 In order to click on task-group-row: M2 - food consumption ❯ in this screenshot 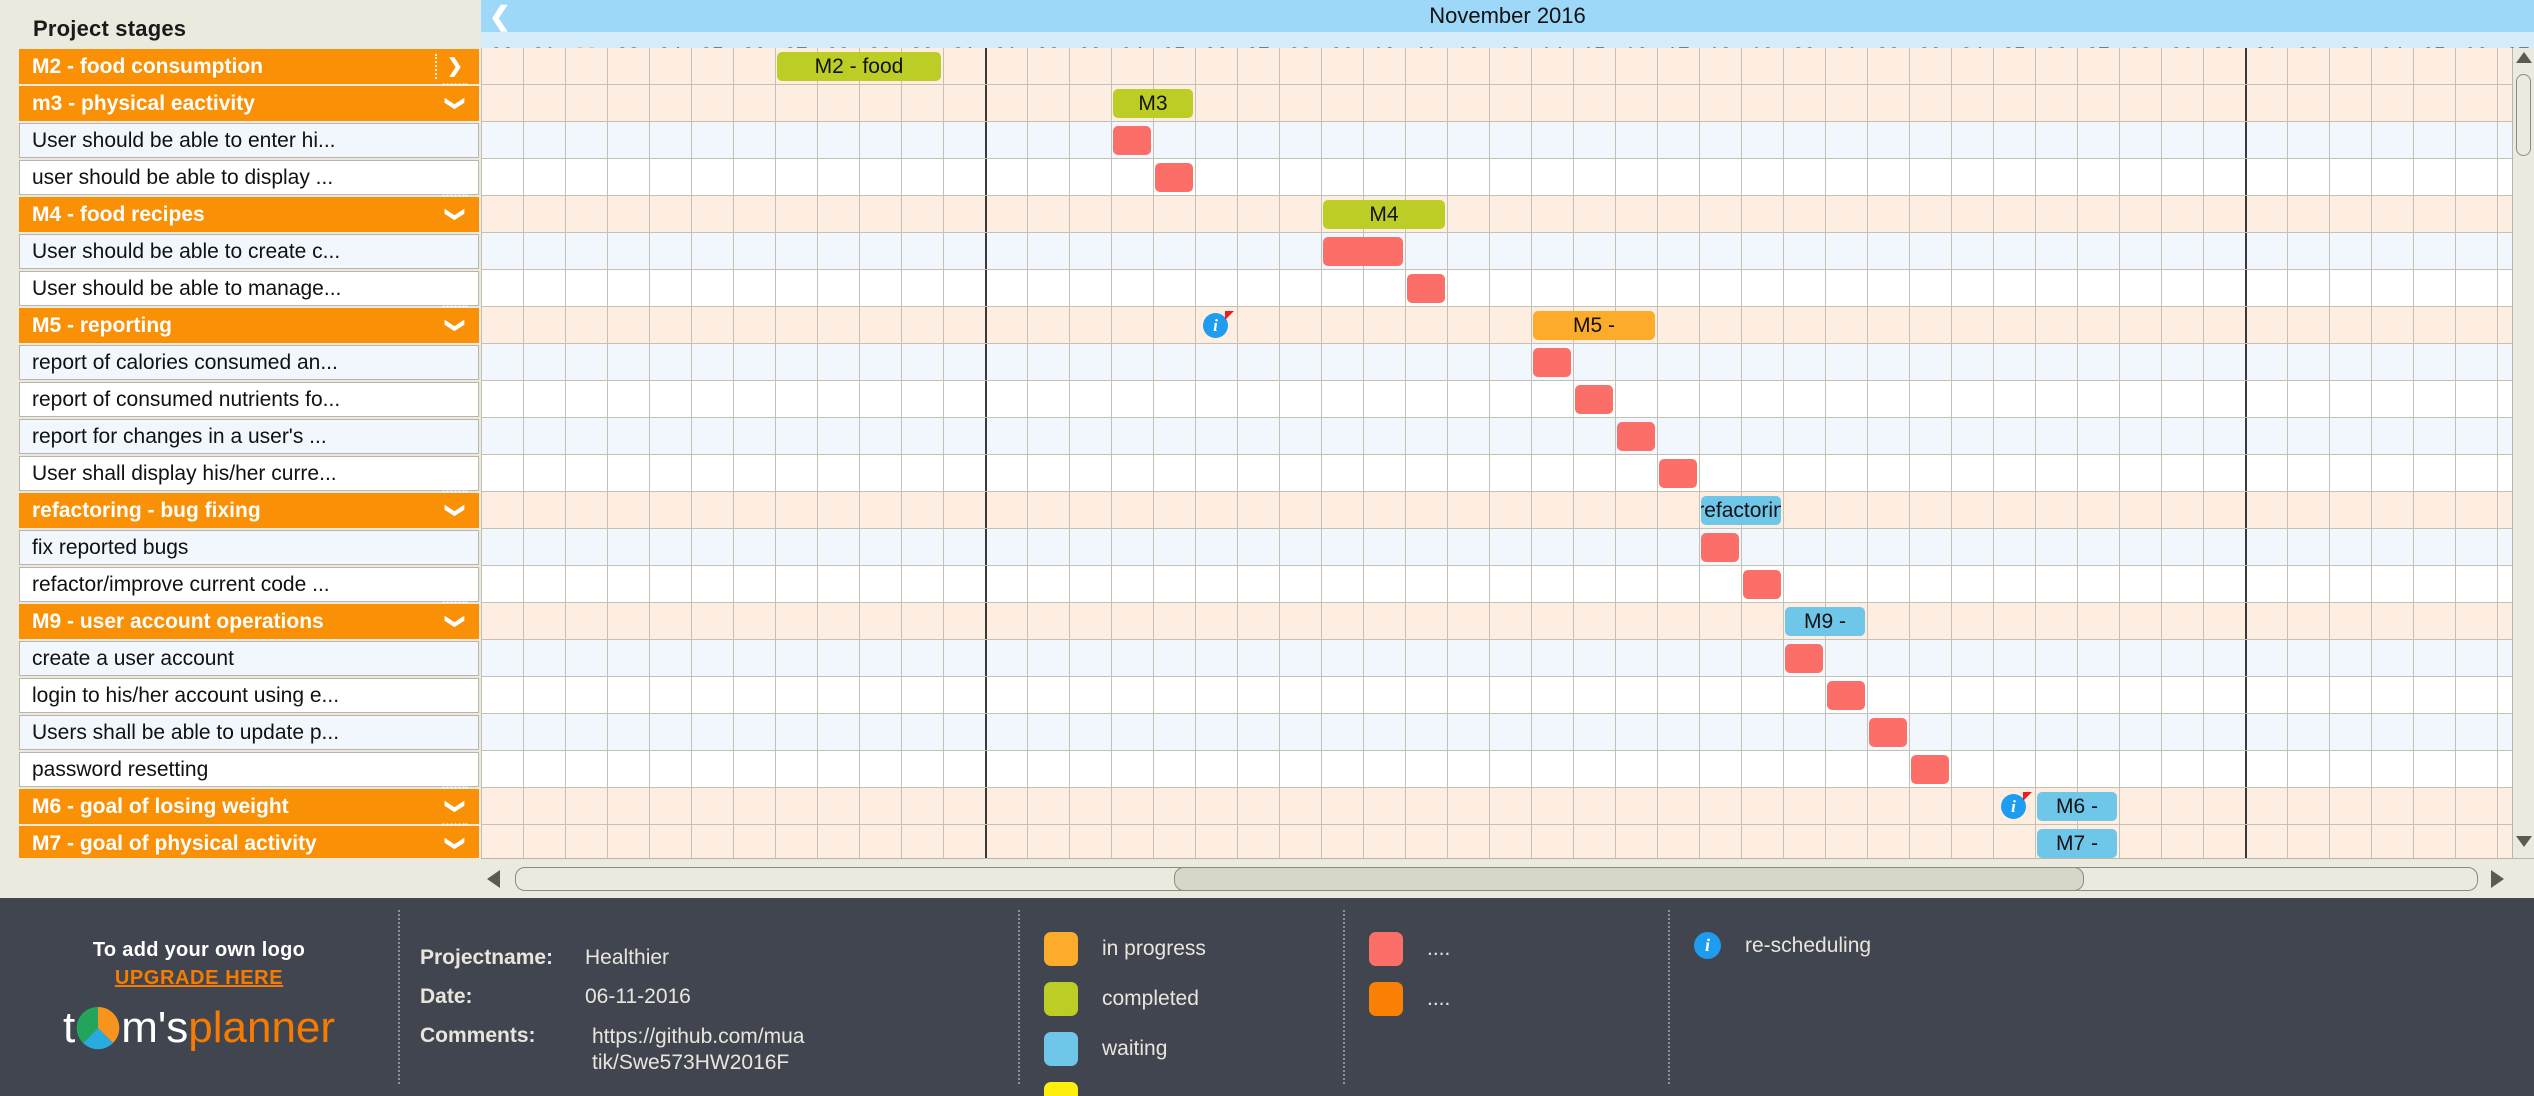, I will do `click(240, 66)`.